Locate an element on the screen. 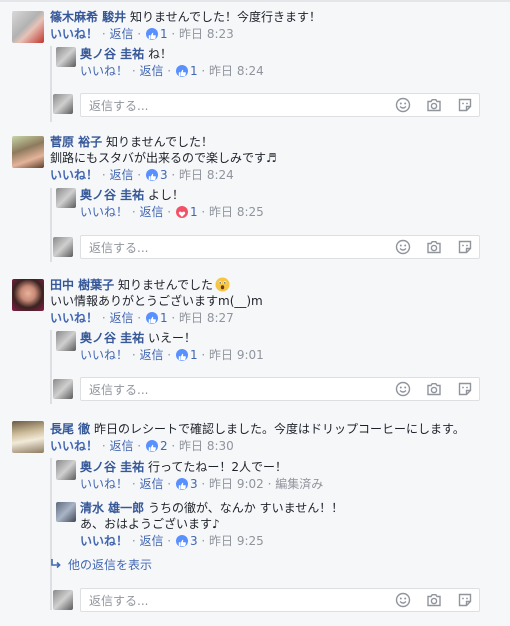  comment-text-line2: 釧路にもスタバが出来るので楽しみです♬ is located at coordinates (163, 158).